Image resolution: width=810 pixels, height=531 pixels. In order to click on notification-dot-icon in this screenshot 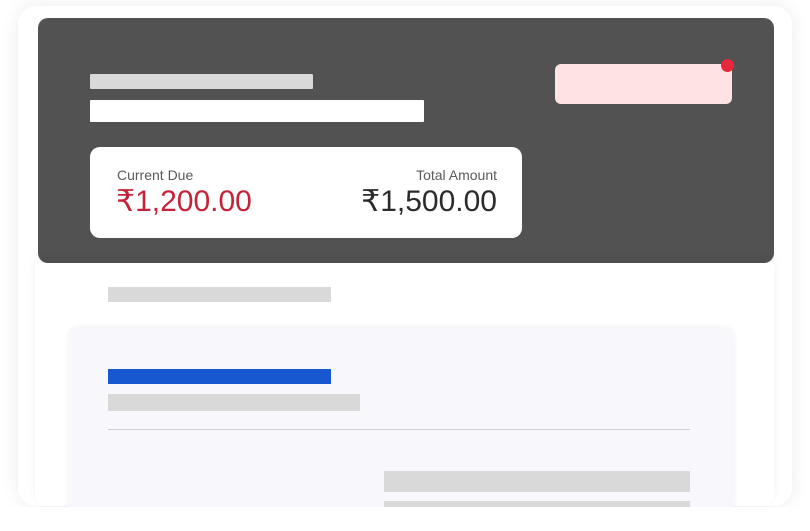, I will do `click(727, 65)`.